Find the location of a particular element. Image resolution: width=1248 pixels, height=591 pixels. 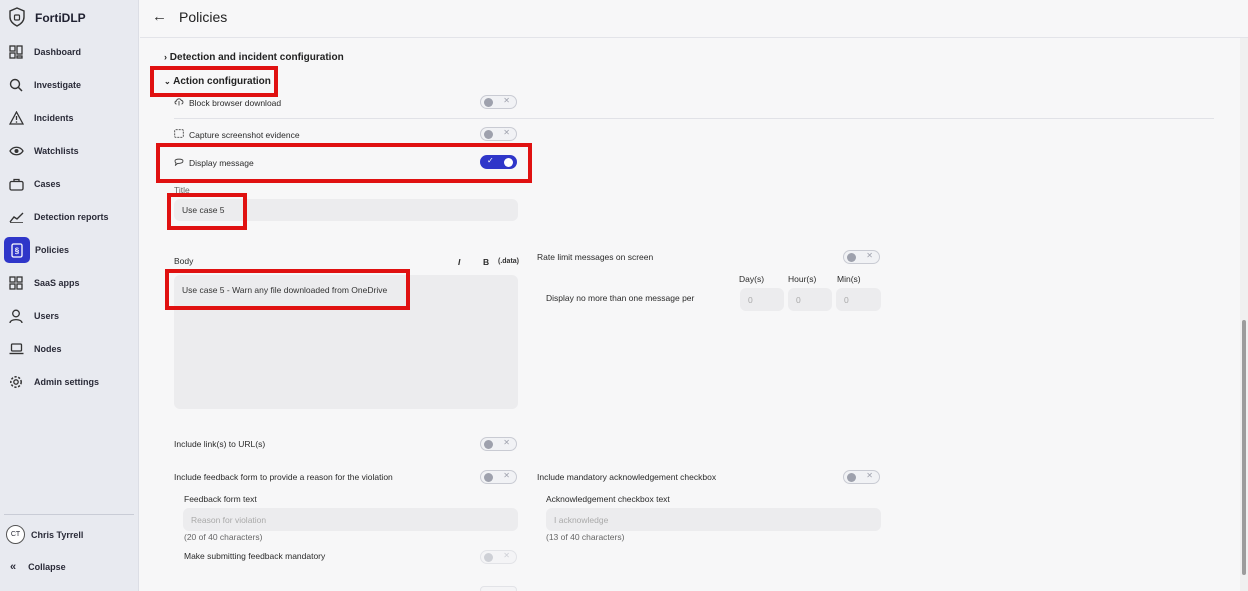

rate-limit-toggle: ✕ is located at coordinates (861, 257).